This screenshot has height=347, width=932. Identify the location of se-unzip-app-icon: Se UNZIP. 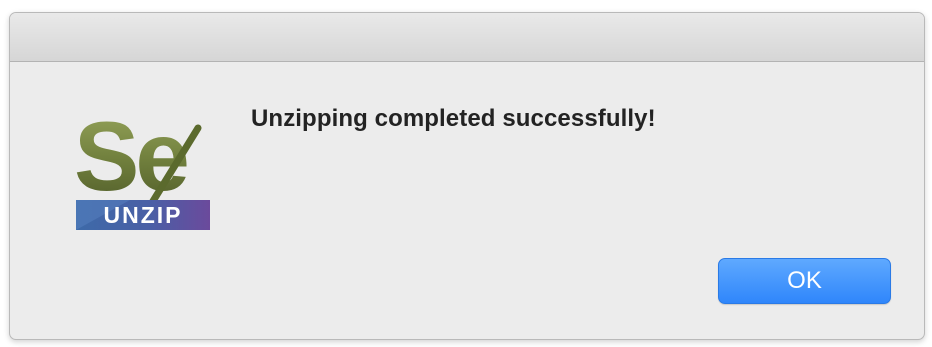
(142, 168).